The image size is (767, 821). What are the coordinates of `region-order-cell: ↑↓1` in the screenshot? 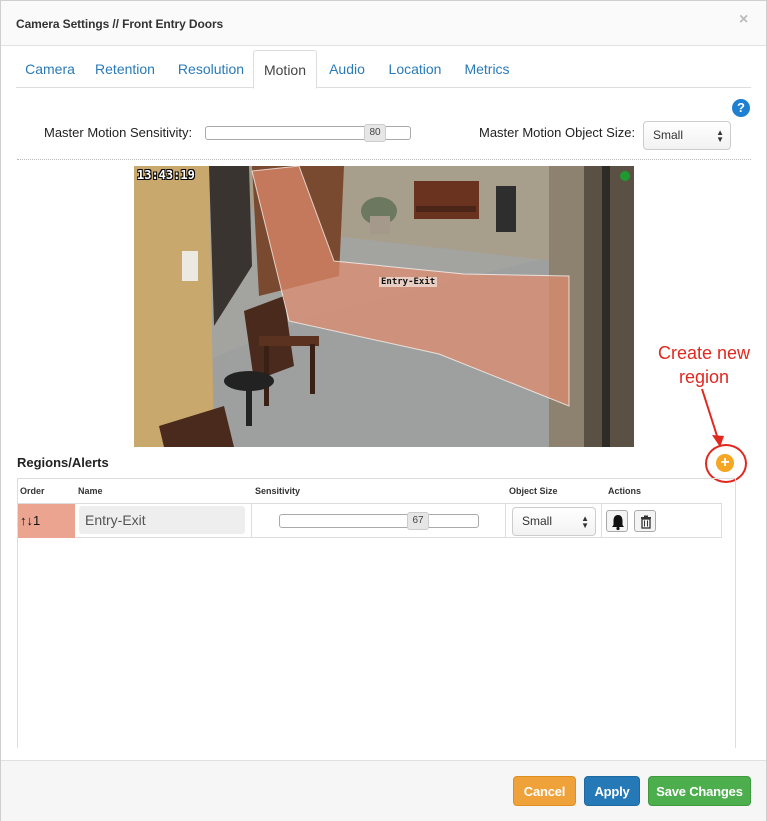 It's located at (46, 521).